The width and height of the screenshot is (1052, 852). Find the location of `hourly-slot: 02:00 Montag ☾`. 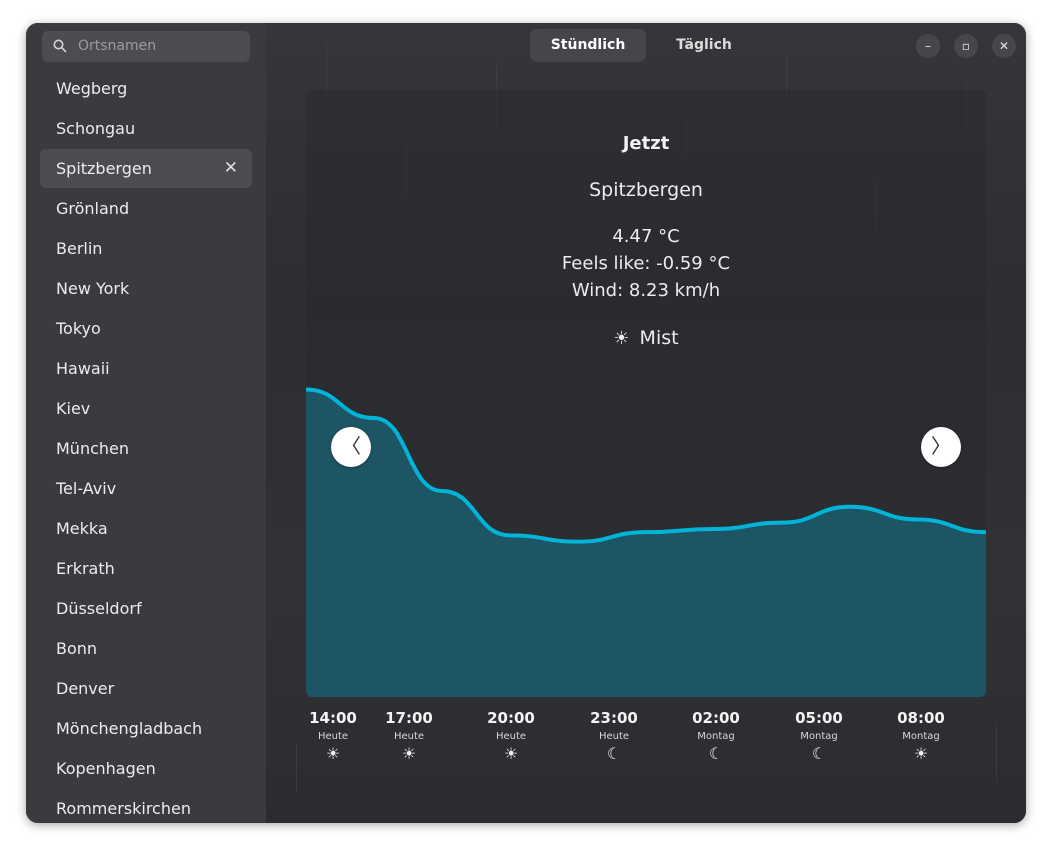

hourly-slot: 02:00 Montag ☾ is located at coordinates (716, 736).